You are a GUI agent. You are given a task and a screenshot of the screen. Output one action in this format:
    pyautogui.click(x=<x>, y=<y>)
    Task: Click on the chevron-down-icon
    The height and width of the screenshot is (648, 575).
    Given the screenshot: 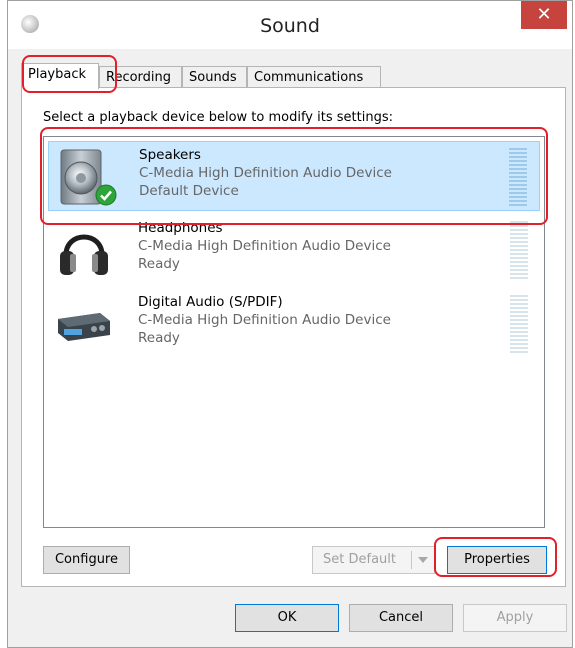 What is the action you would take?
    pyautogui.click(x=423, y=560)
    